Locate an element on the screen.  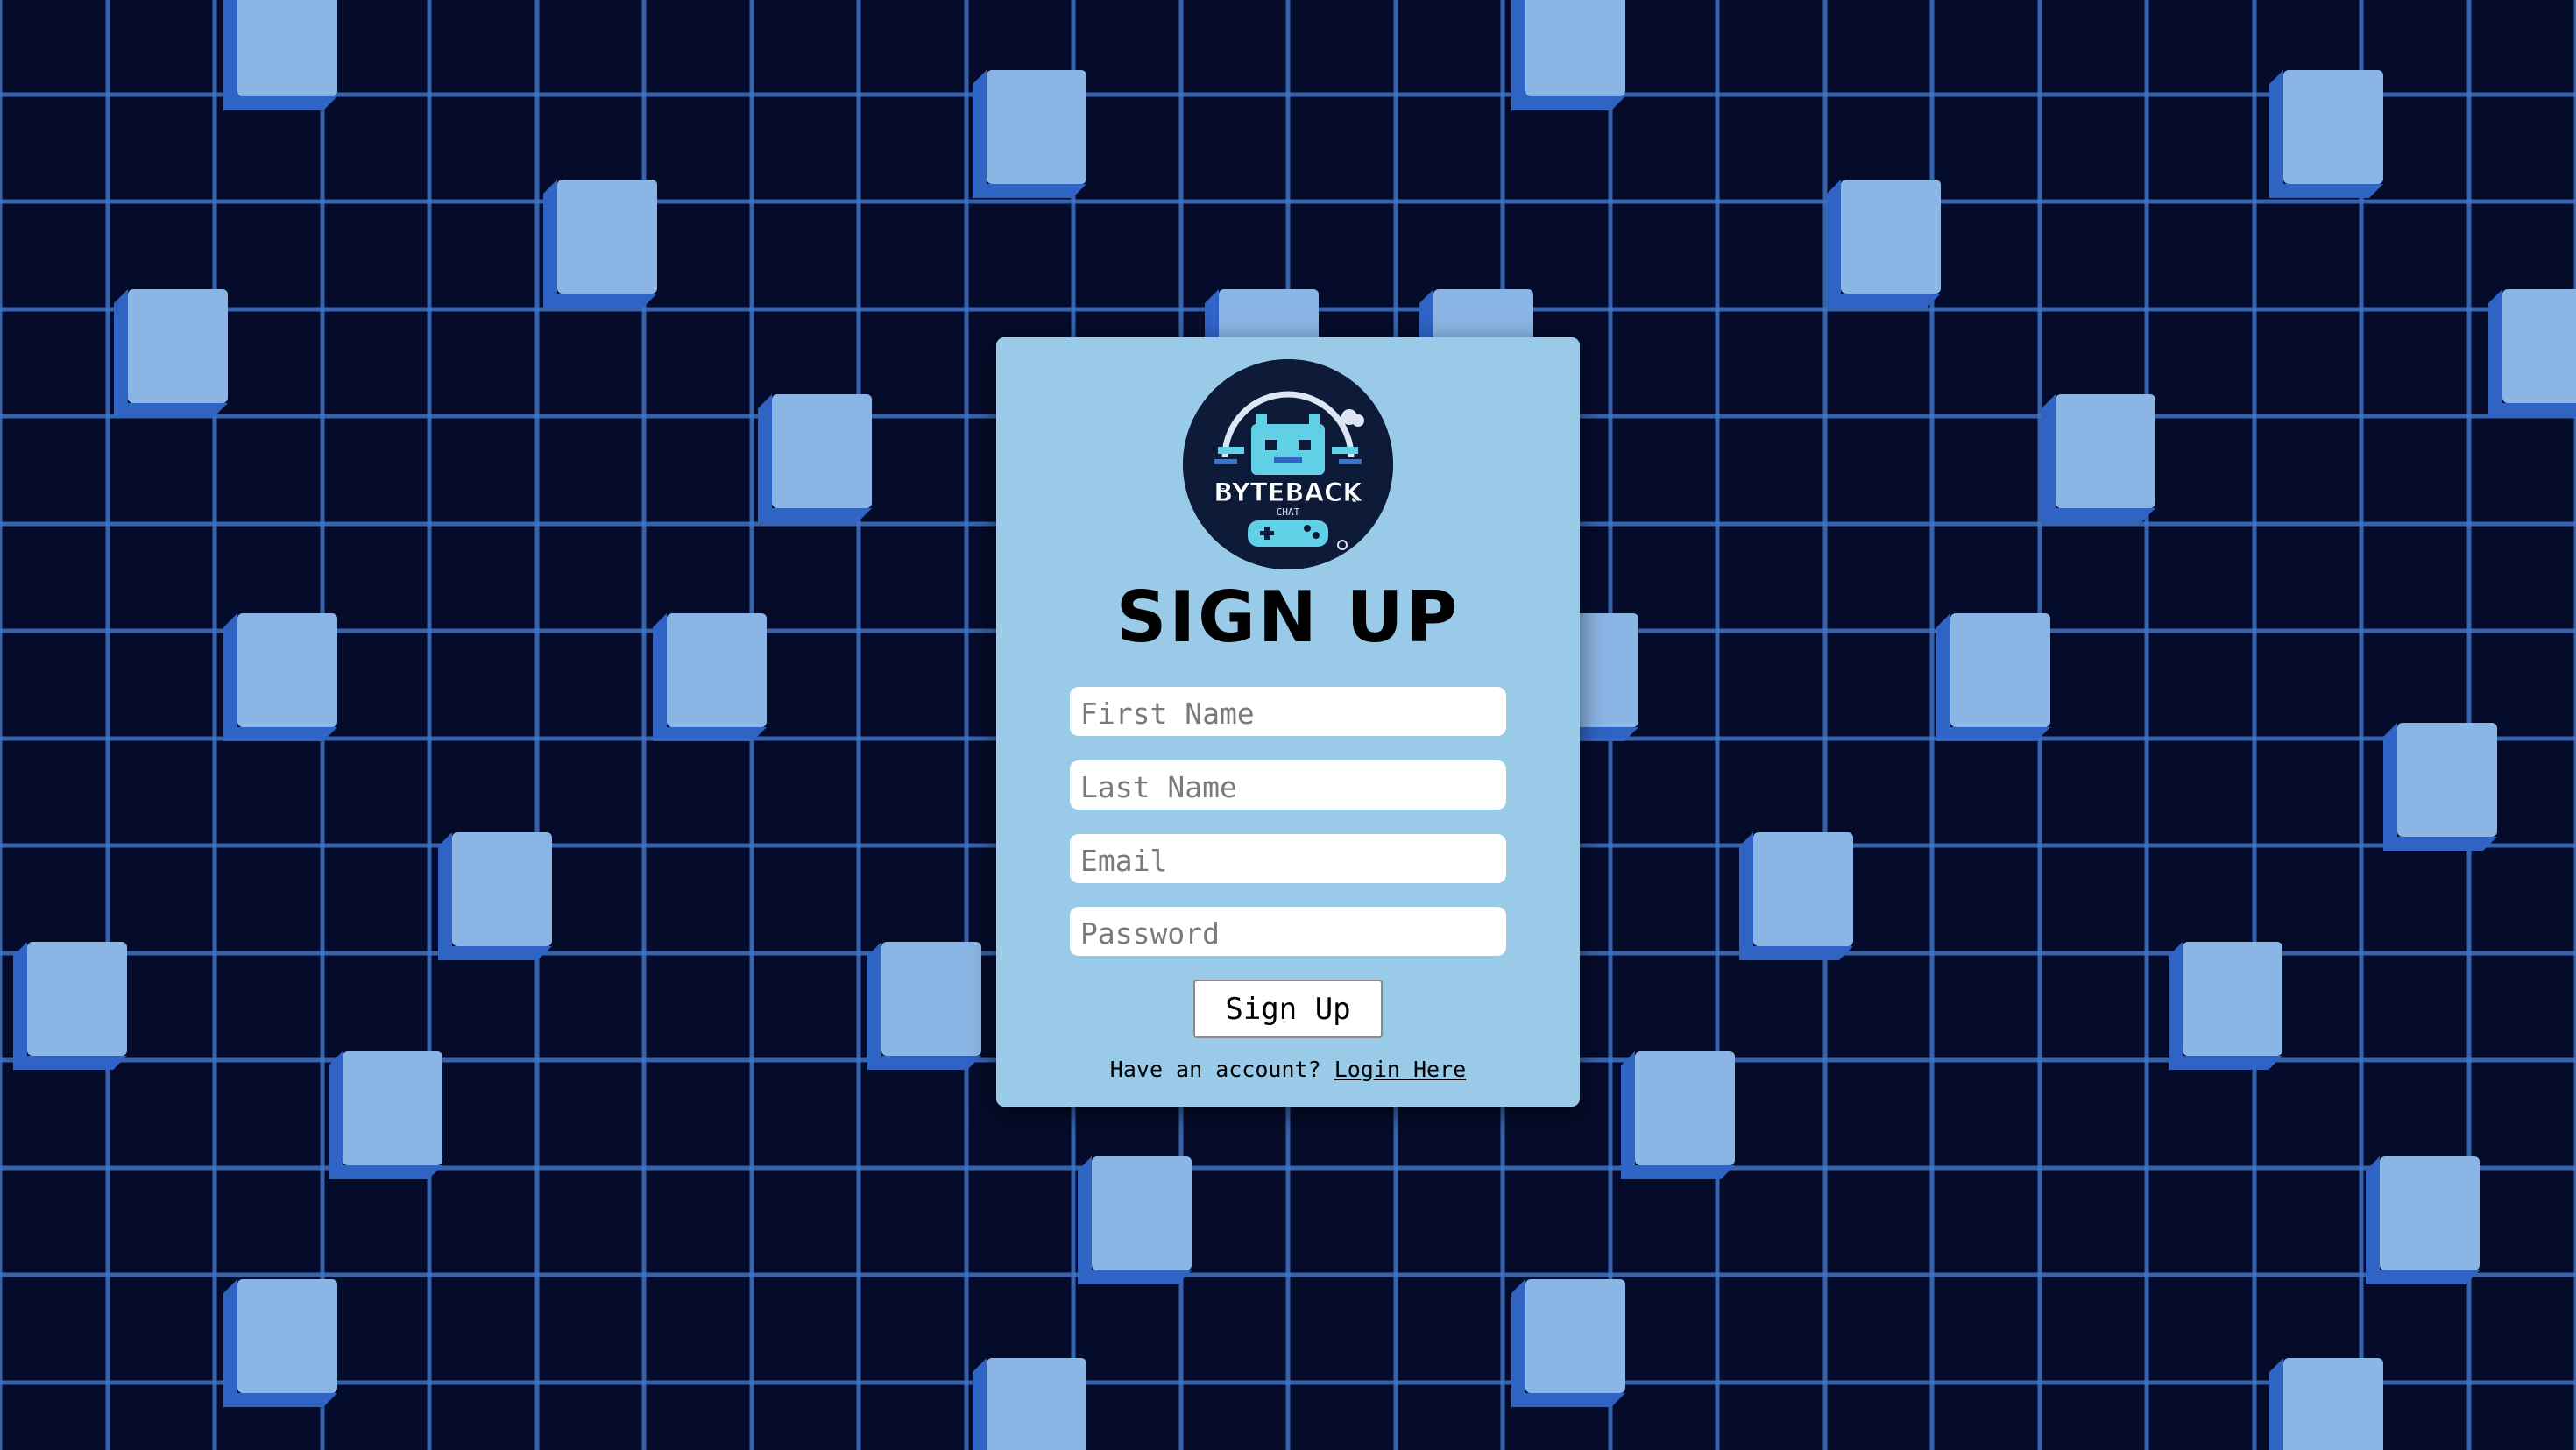
logo-text: BYTEBACK is located at coordinates (1288, 492).